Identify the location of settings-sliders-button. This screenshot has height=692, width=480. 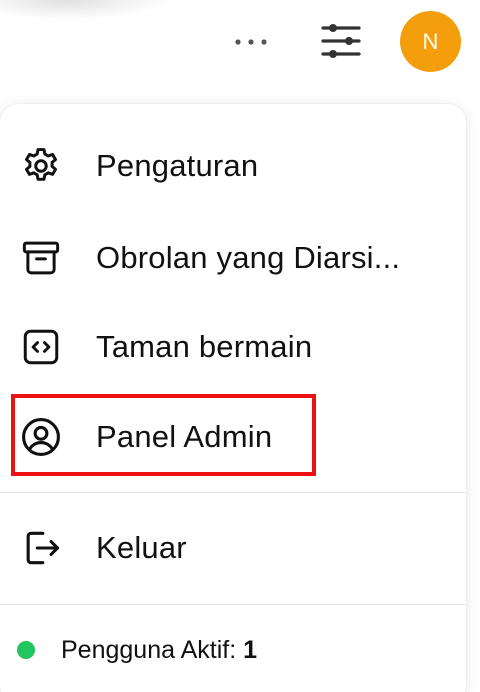
(341, 43).